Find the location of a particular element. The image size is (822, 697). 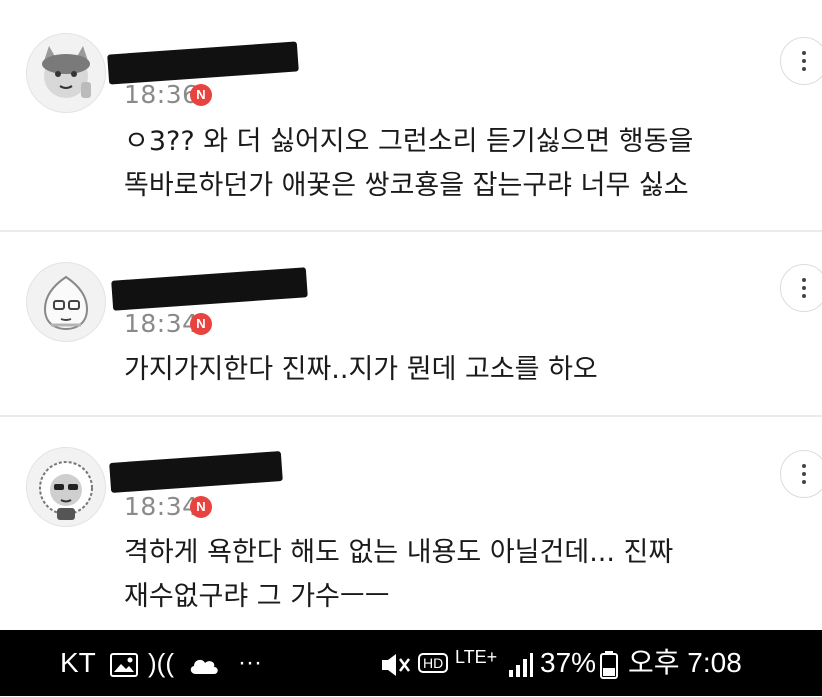

comment-line: 재수없구랴 그 가수ㅡㅡ is located at coordinates (257, 596).